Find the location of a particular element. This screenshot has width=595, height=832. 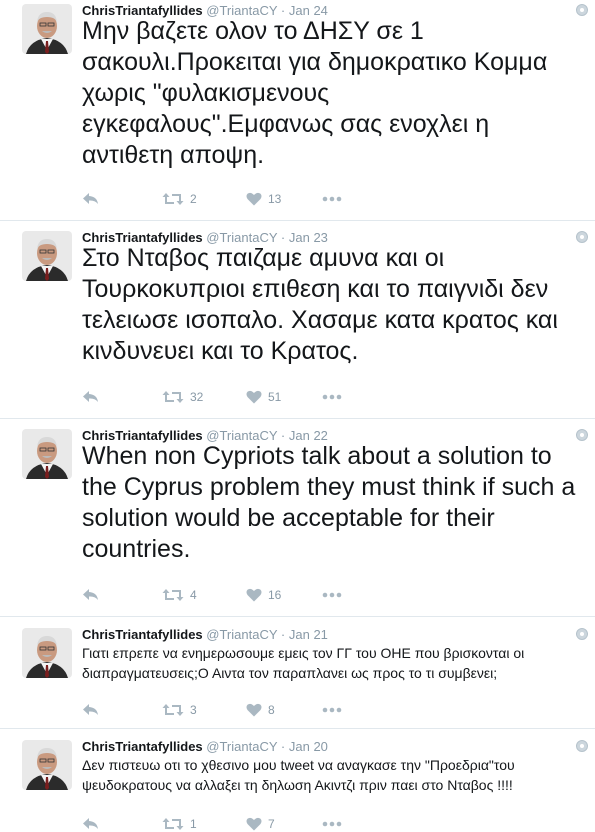

like-count: 16 is located at coordinates (275, 595).